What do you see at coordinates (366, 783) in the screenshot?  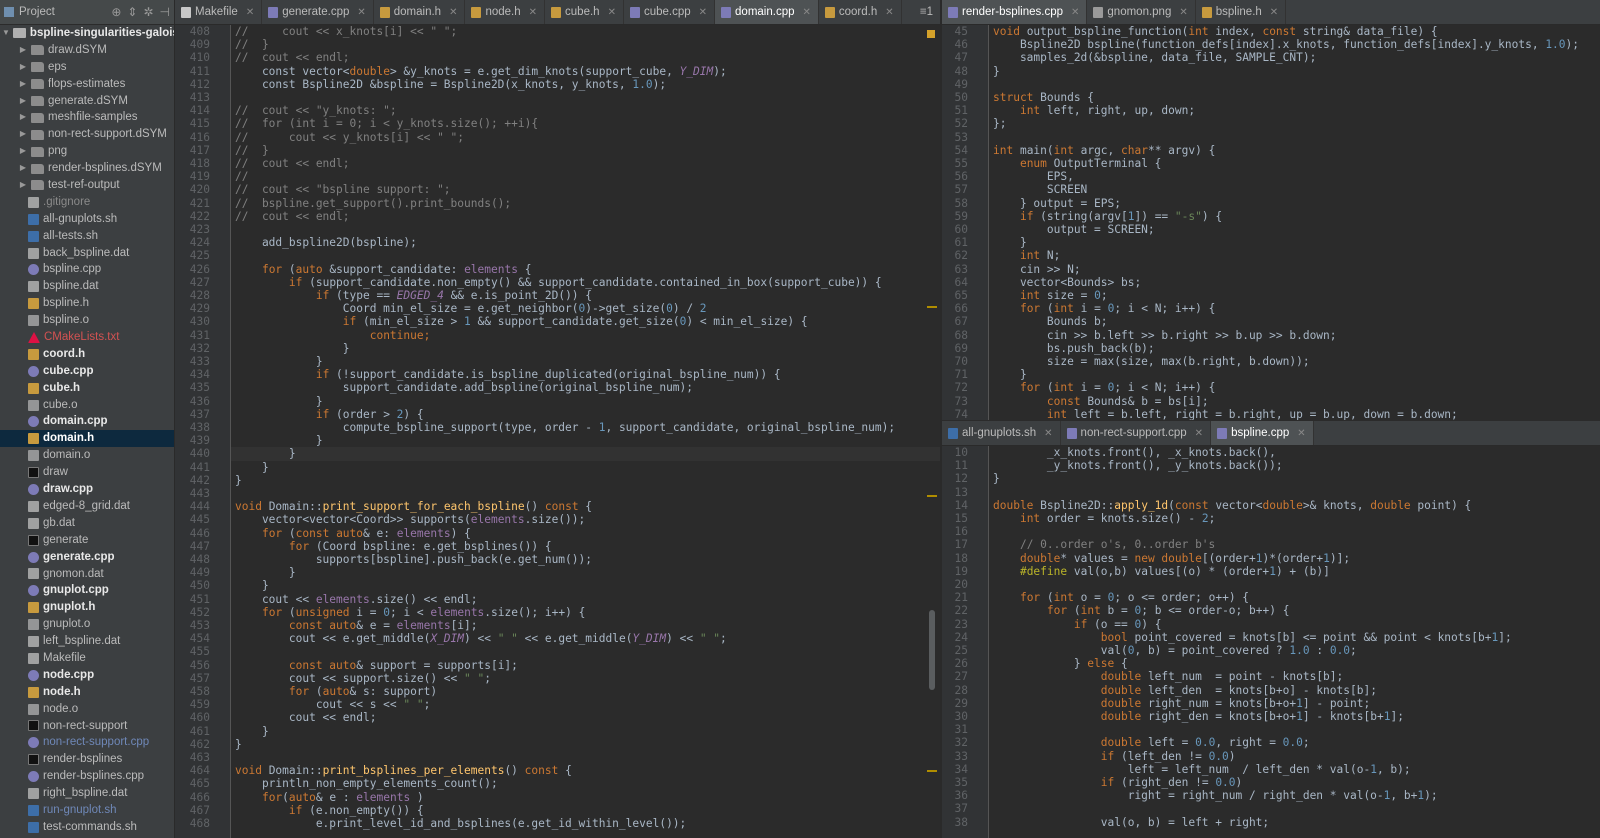 I see `code-line: println_non_empty_elements_count();` at bounding box center [366, 783].